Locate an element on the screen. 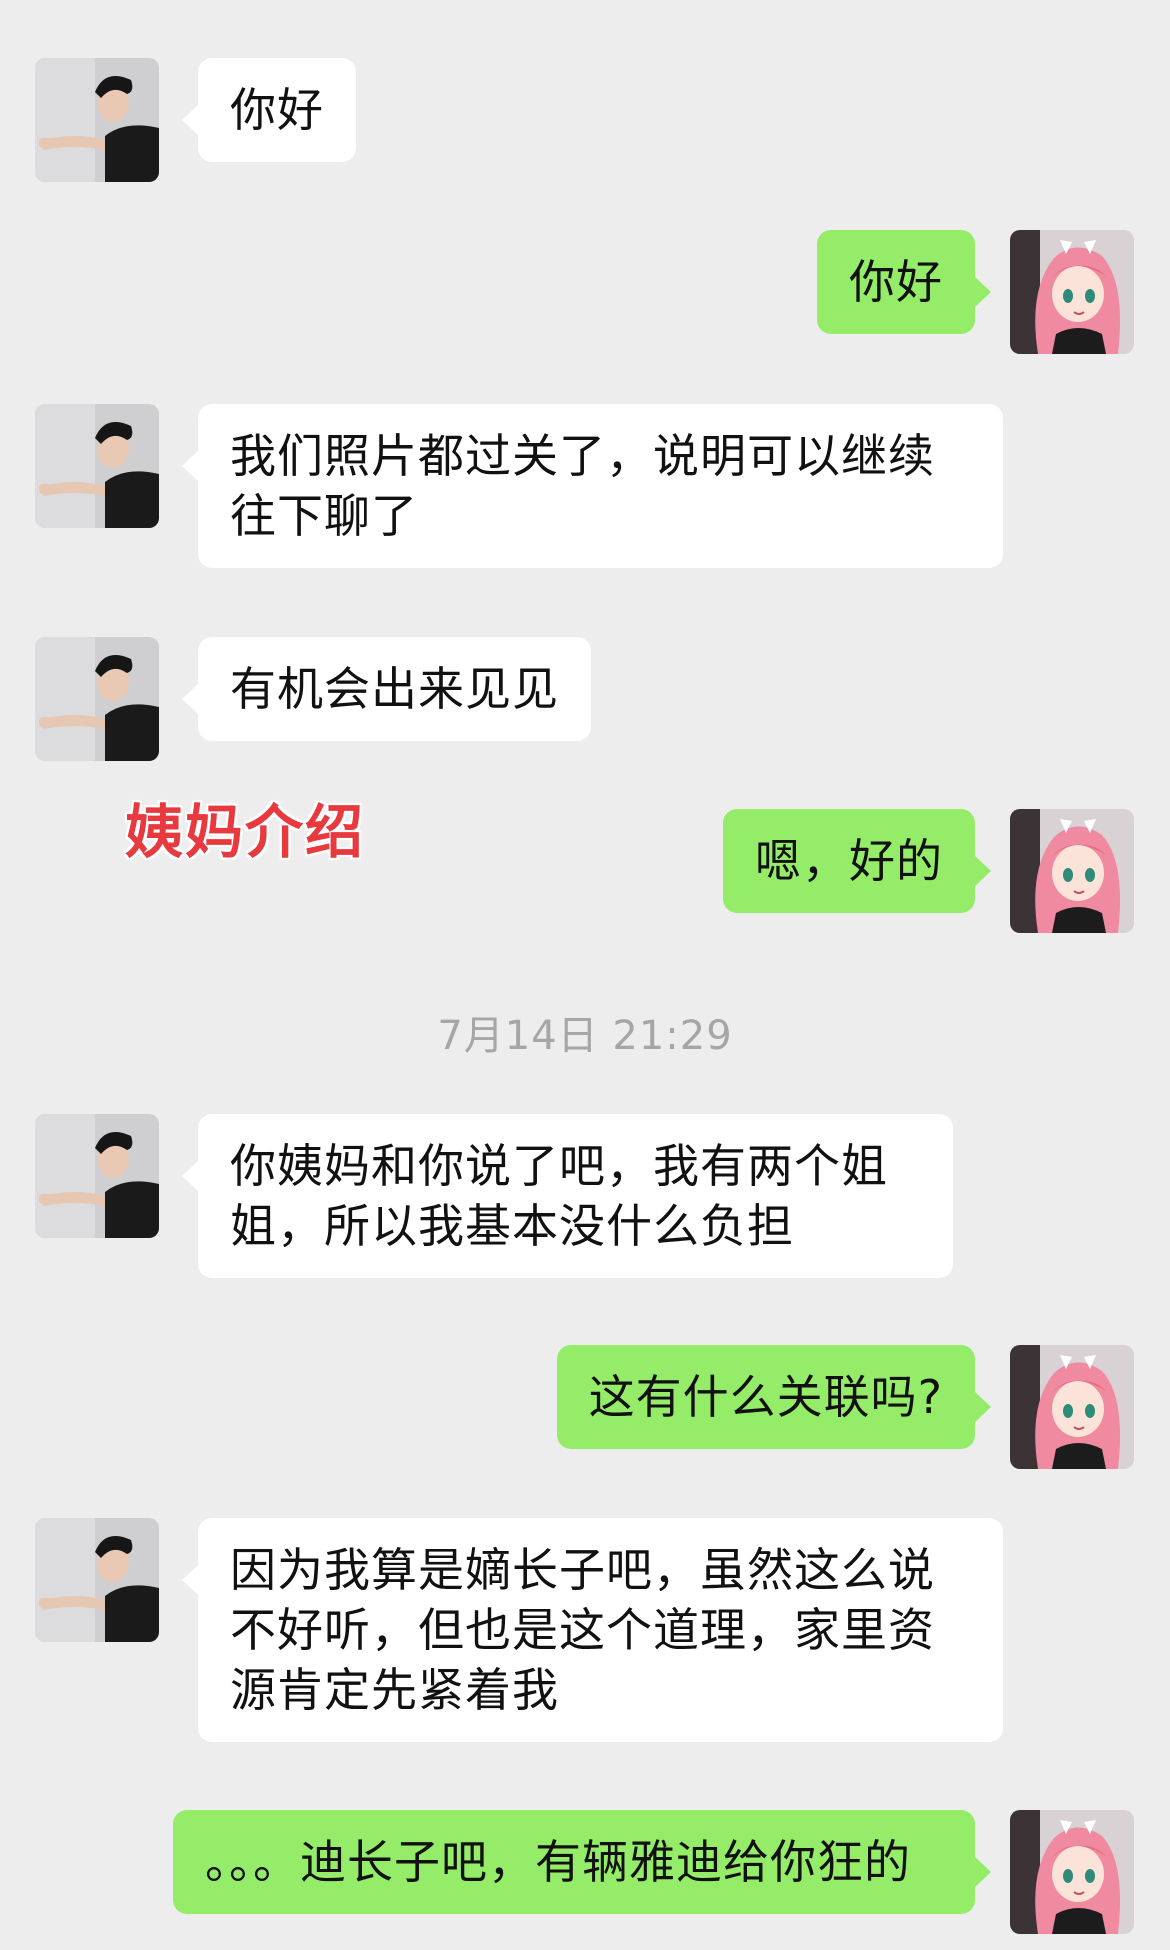  incoming-message-bubble: 你好 is located at coordinates (269, 110).